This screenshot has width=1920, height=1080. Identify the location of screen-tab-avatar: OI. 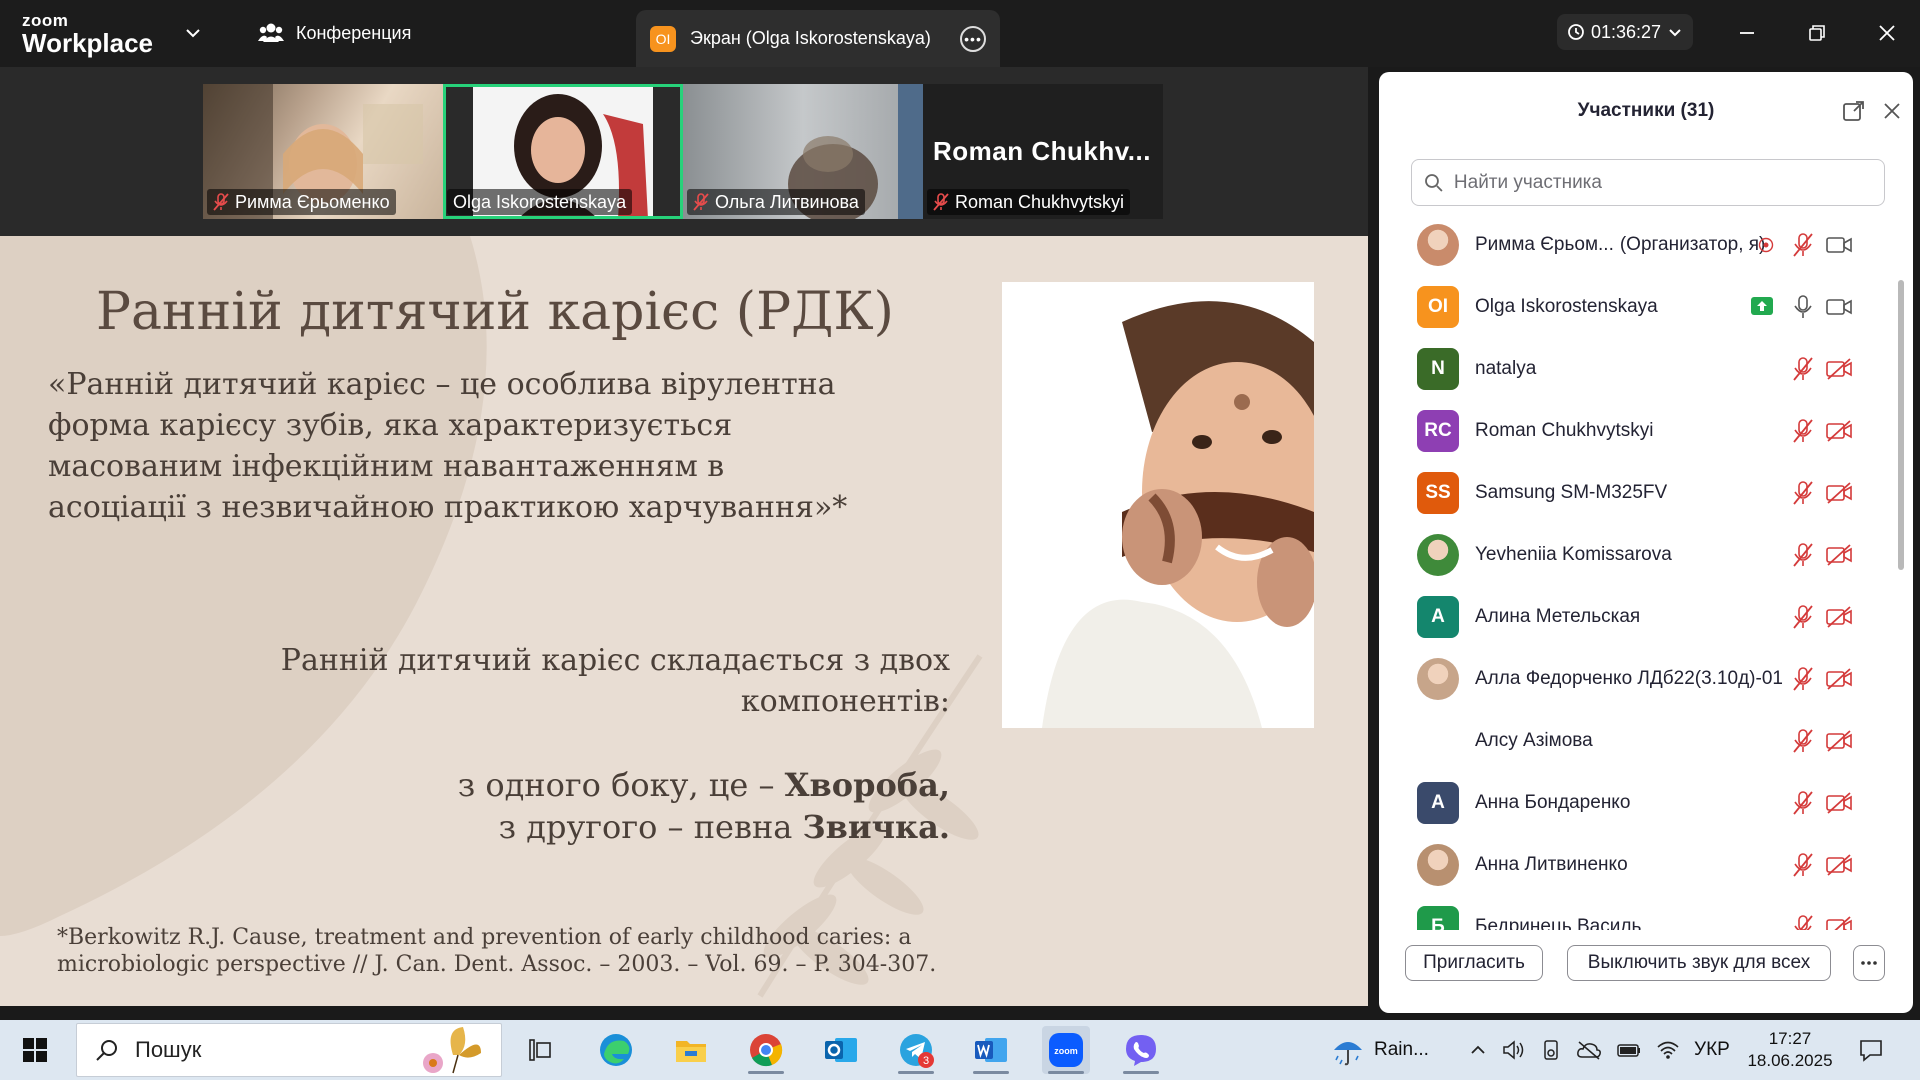
(663, 38).